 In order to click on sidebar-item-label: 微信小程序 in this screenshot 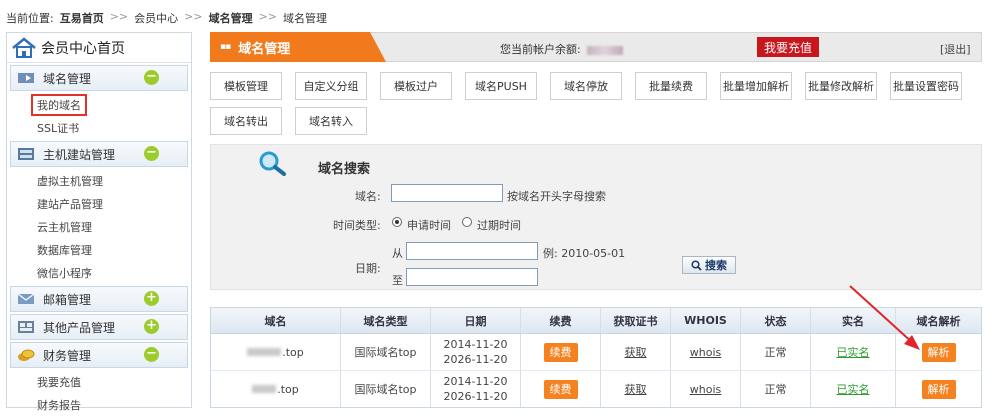, I will do `click(64, 273)`.